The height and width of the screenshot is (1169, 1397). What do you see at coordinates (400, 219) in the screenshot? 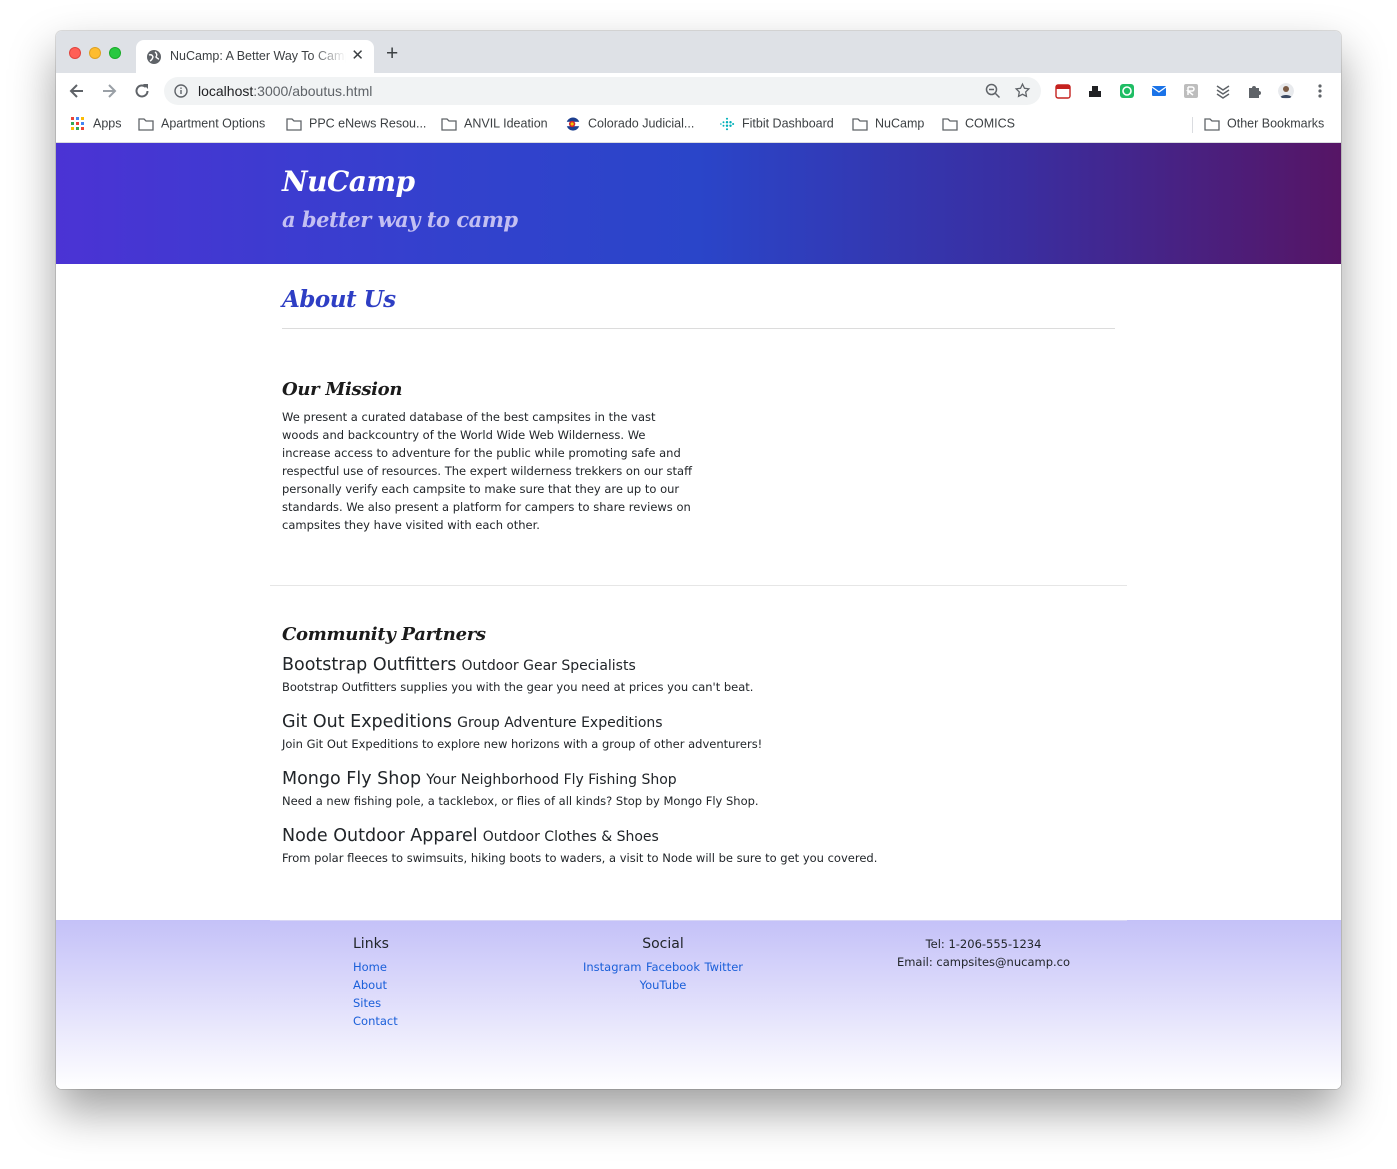
I see `site-tagline: a better way to camp` at bounding box center [400, 219].